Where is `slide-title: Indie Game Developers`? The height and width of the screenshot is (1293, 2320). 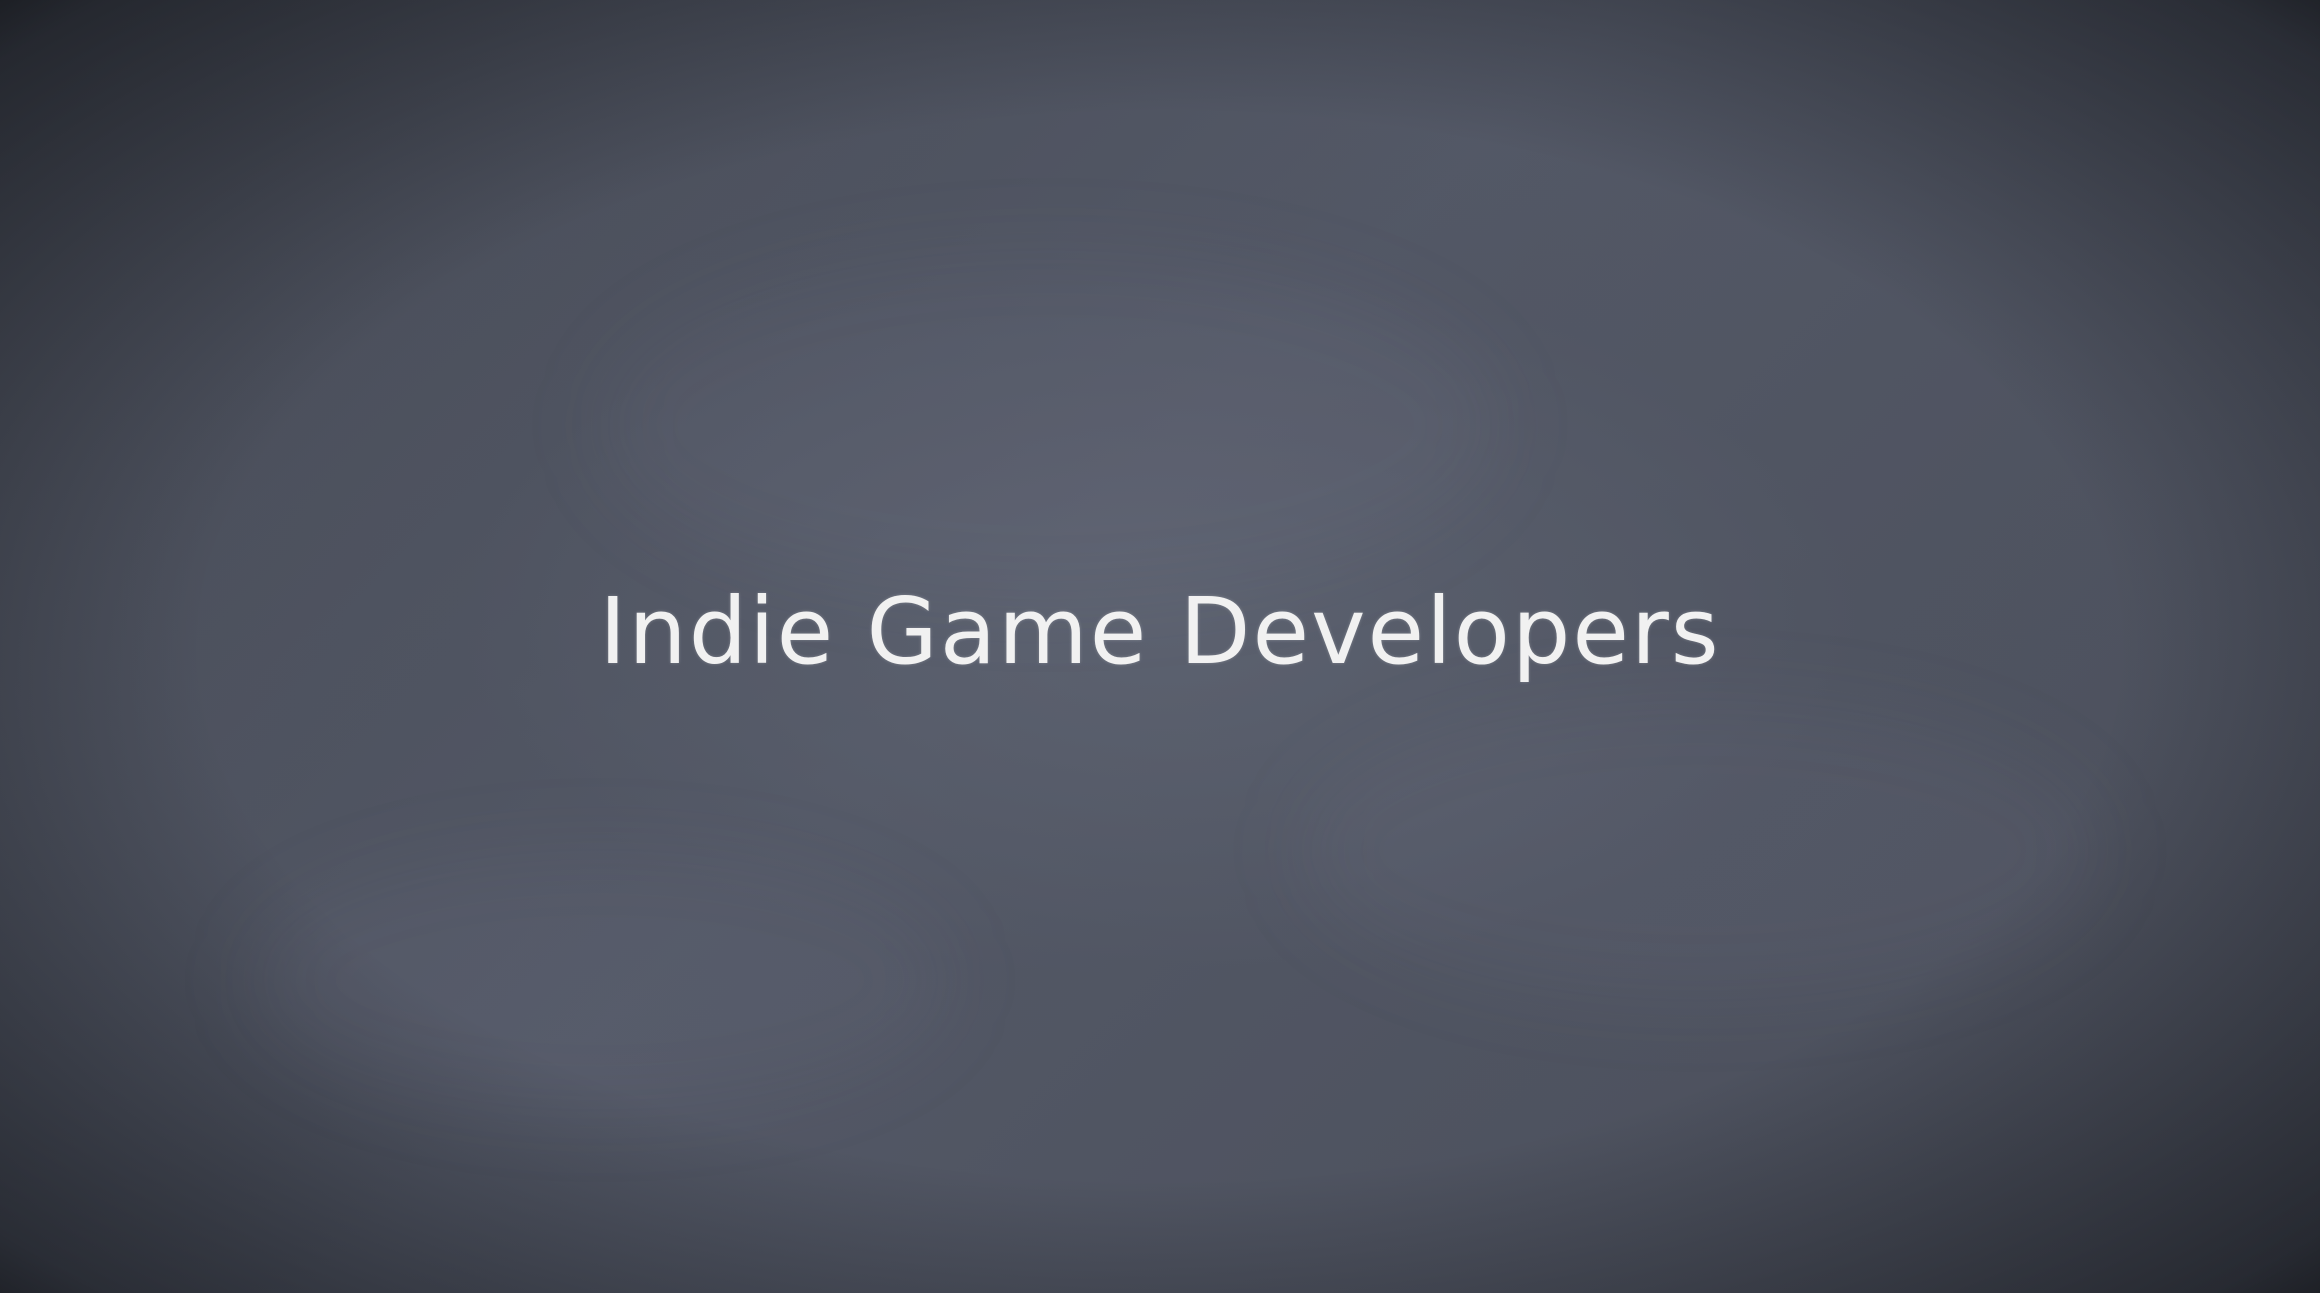 slide-title: Indie Game Developers is located at coordinates (1160, 631).